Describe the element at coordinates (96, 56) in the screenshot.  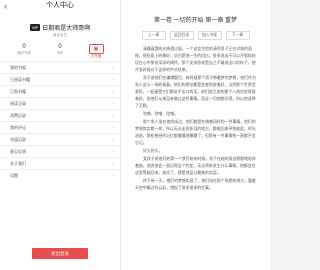
I see `recharge-label: 去充值` at that location.